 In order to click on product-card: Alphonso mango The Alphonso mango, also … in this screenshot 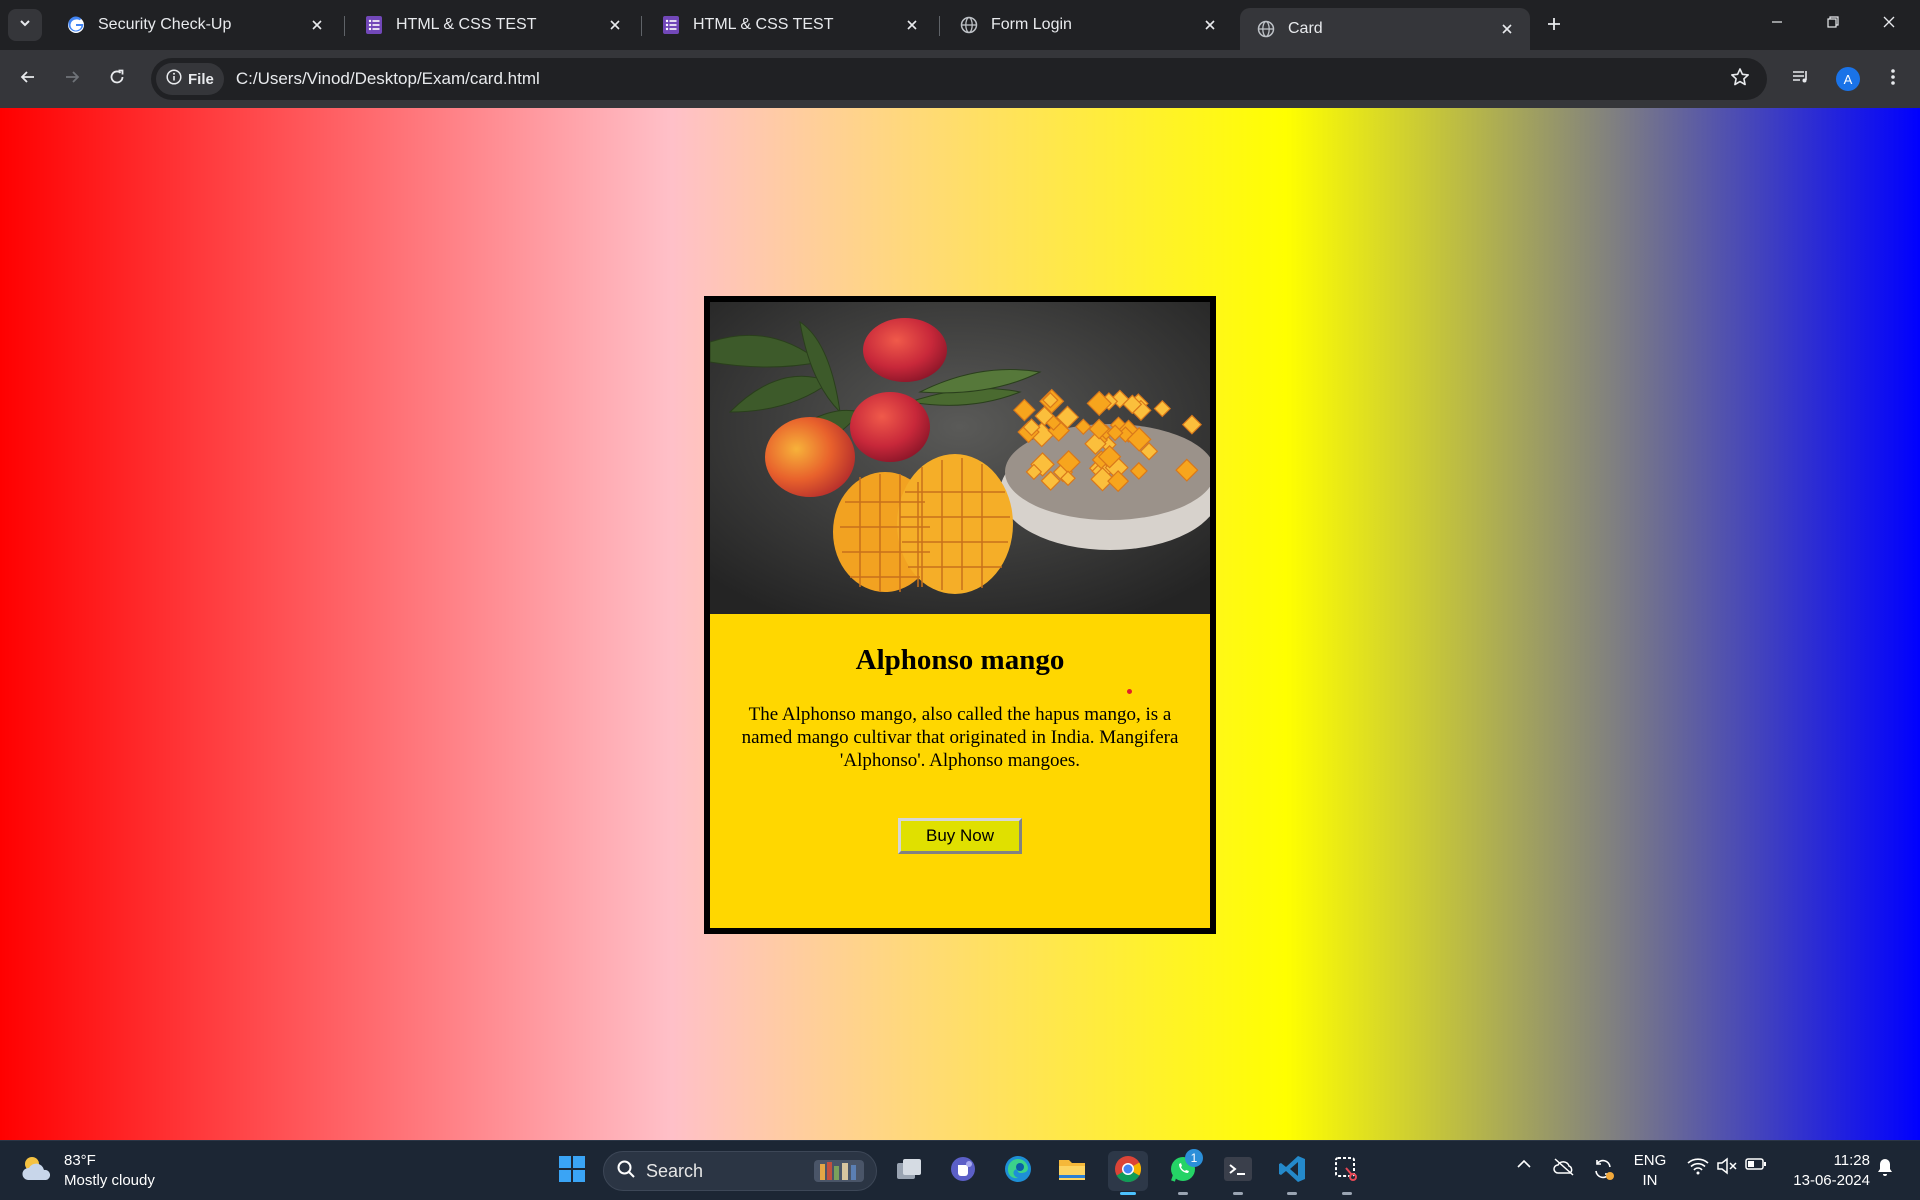, I will do `click(960, 615)`.